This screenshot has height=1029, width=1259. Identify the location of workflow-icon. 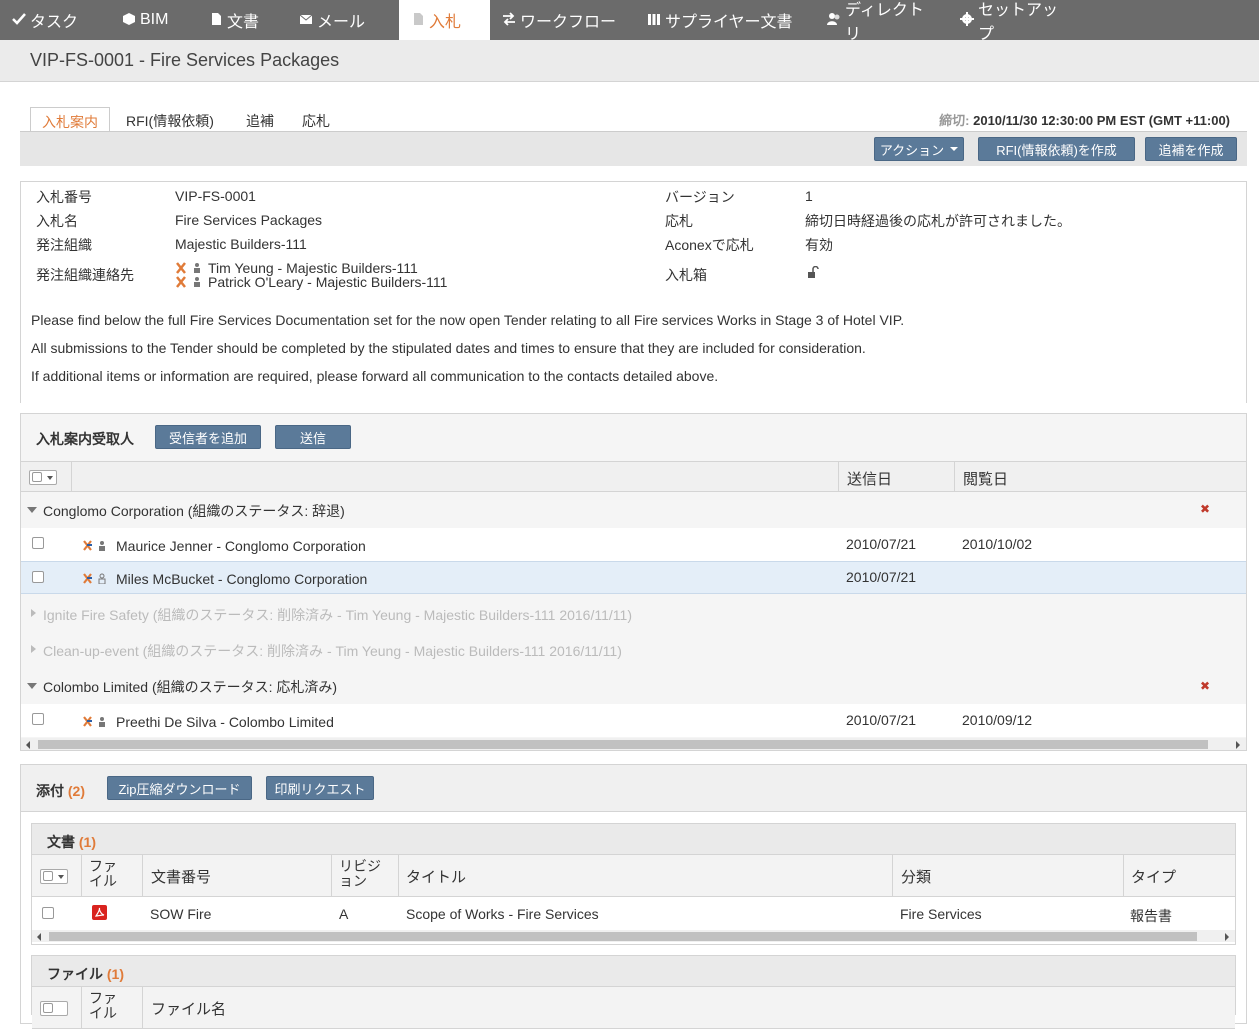
(509, 19).